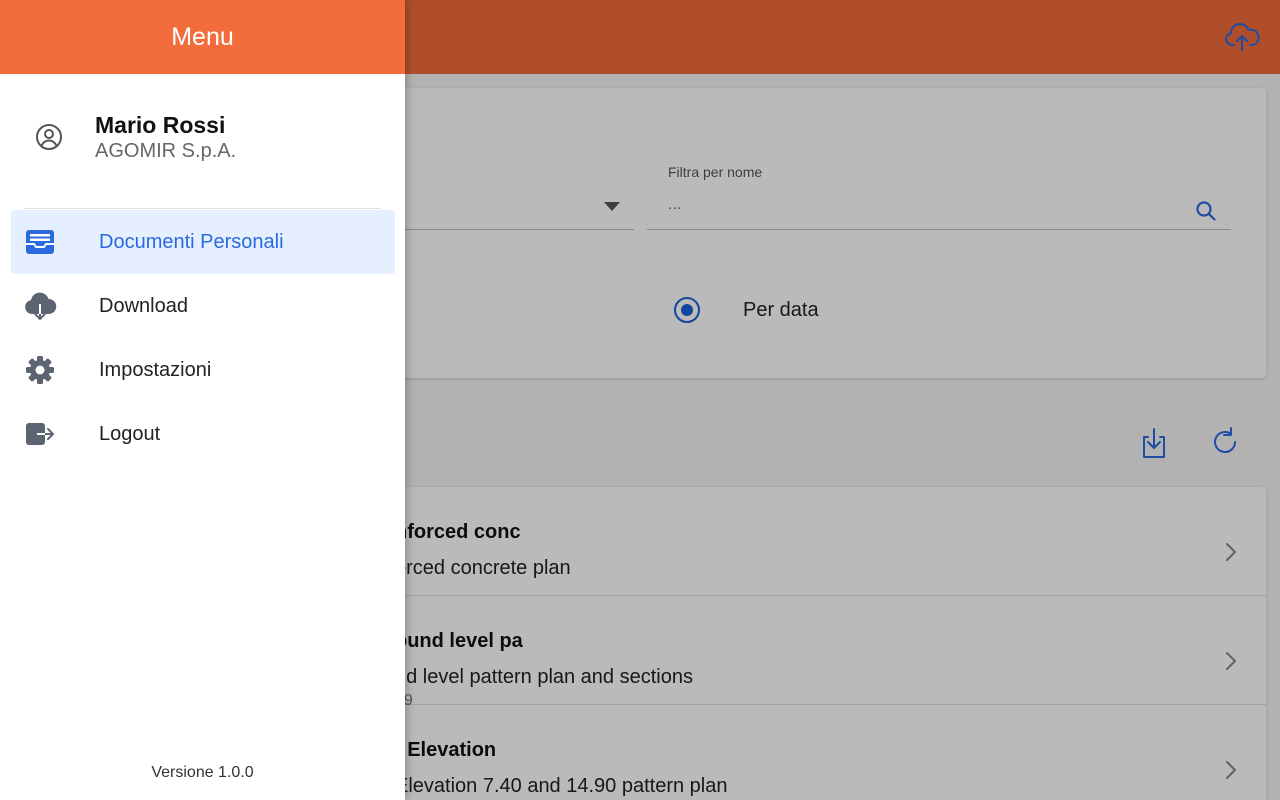 Image resolution: width=1280 pixels, height=800 pixels. Describe the element at coordinates (49, 137) in the screenshot. I see `user-avatar-icon` at that location.